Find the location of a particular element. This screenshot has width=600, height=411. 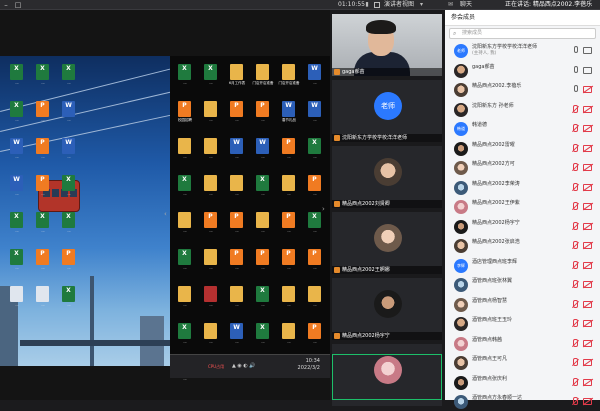

member-row: 李辉 酒店管理西点班李辉 is located at coordinates (522, 266).